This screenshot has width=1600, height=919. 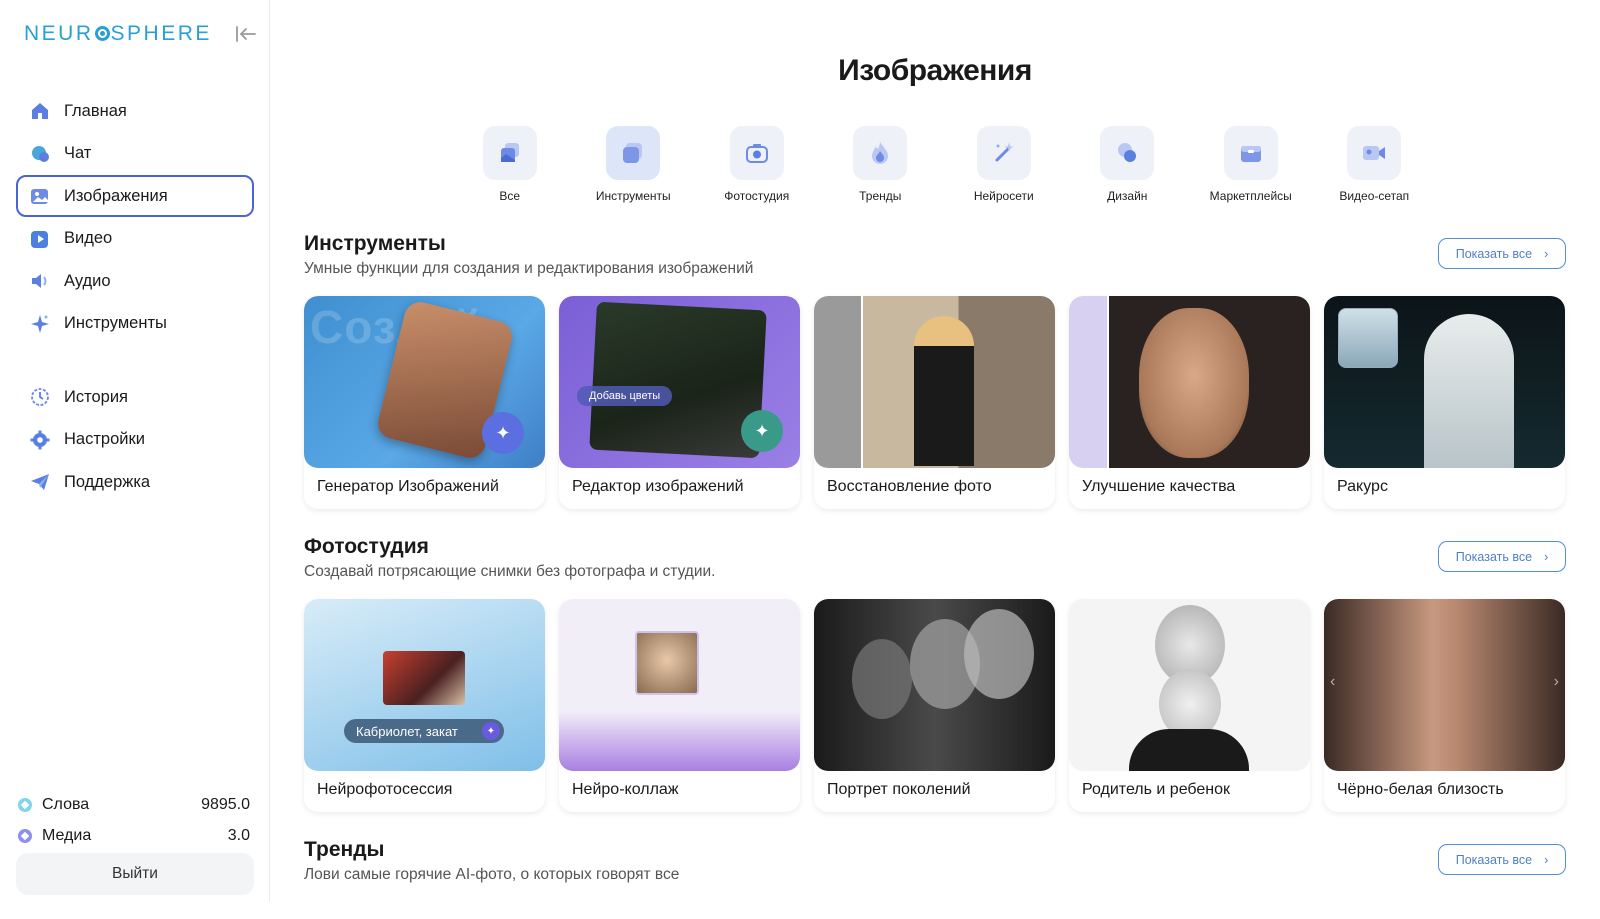 I want to click on shapes-icon, so click(x=1127, y=153).